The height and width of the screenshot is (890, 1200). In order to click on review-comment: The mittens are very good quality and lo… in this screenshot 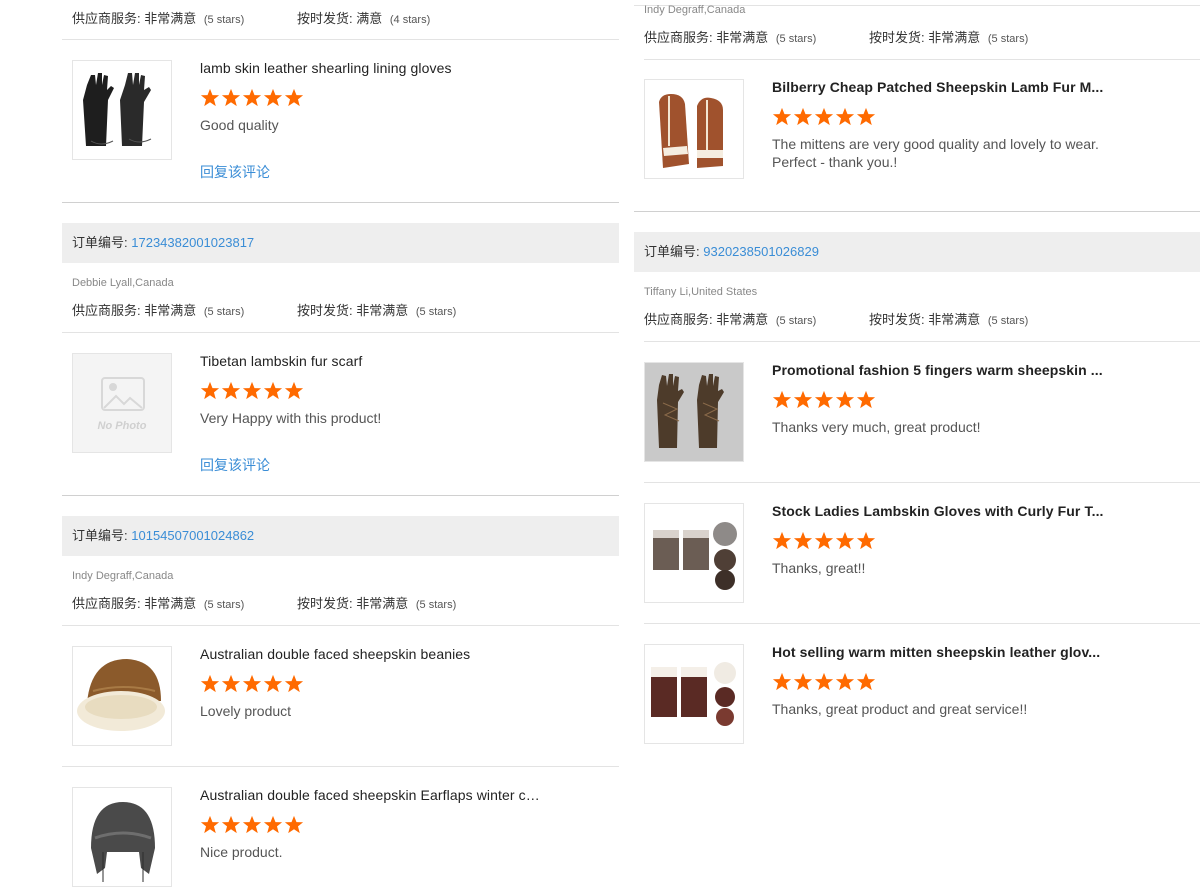, I will do `click(935, 153)`.